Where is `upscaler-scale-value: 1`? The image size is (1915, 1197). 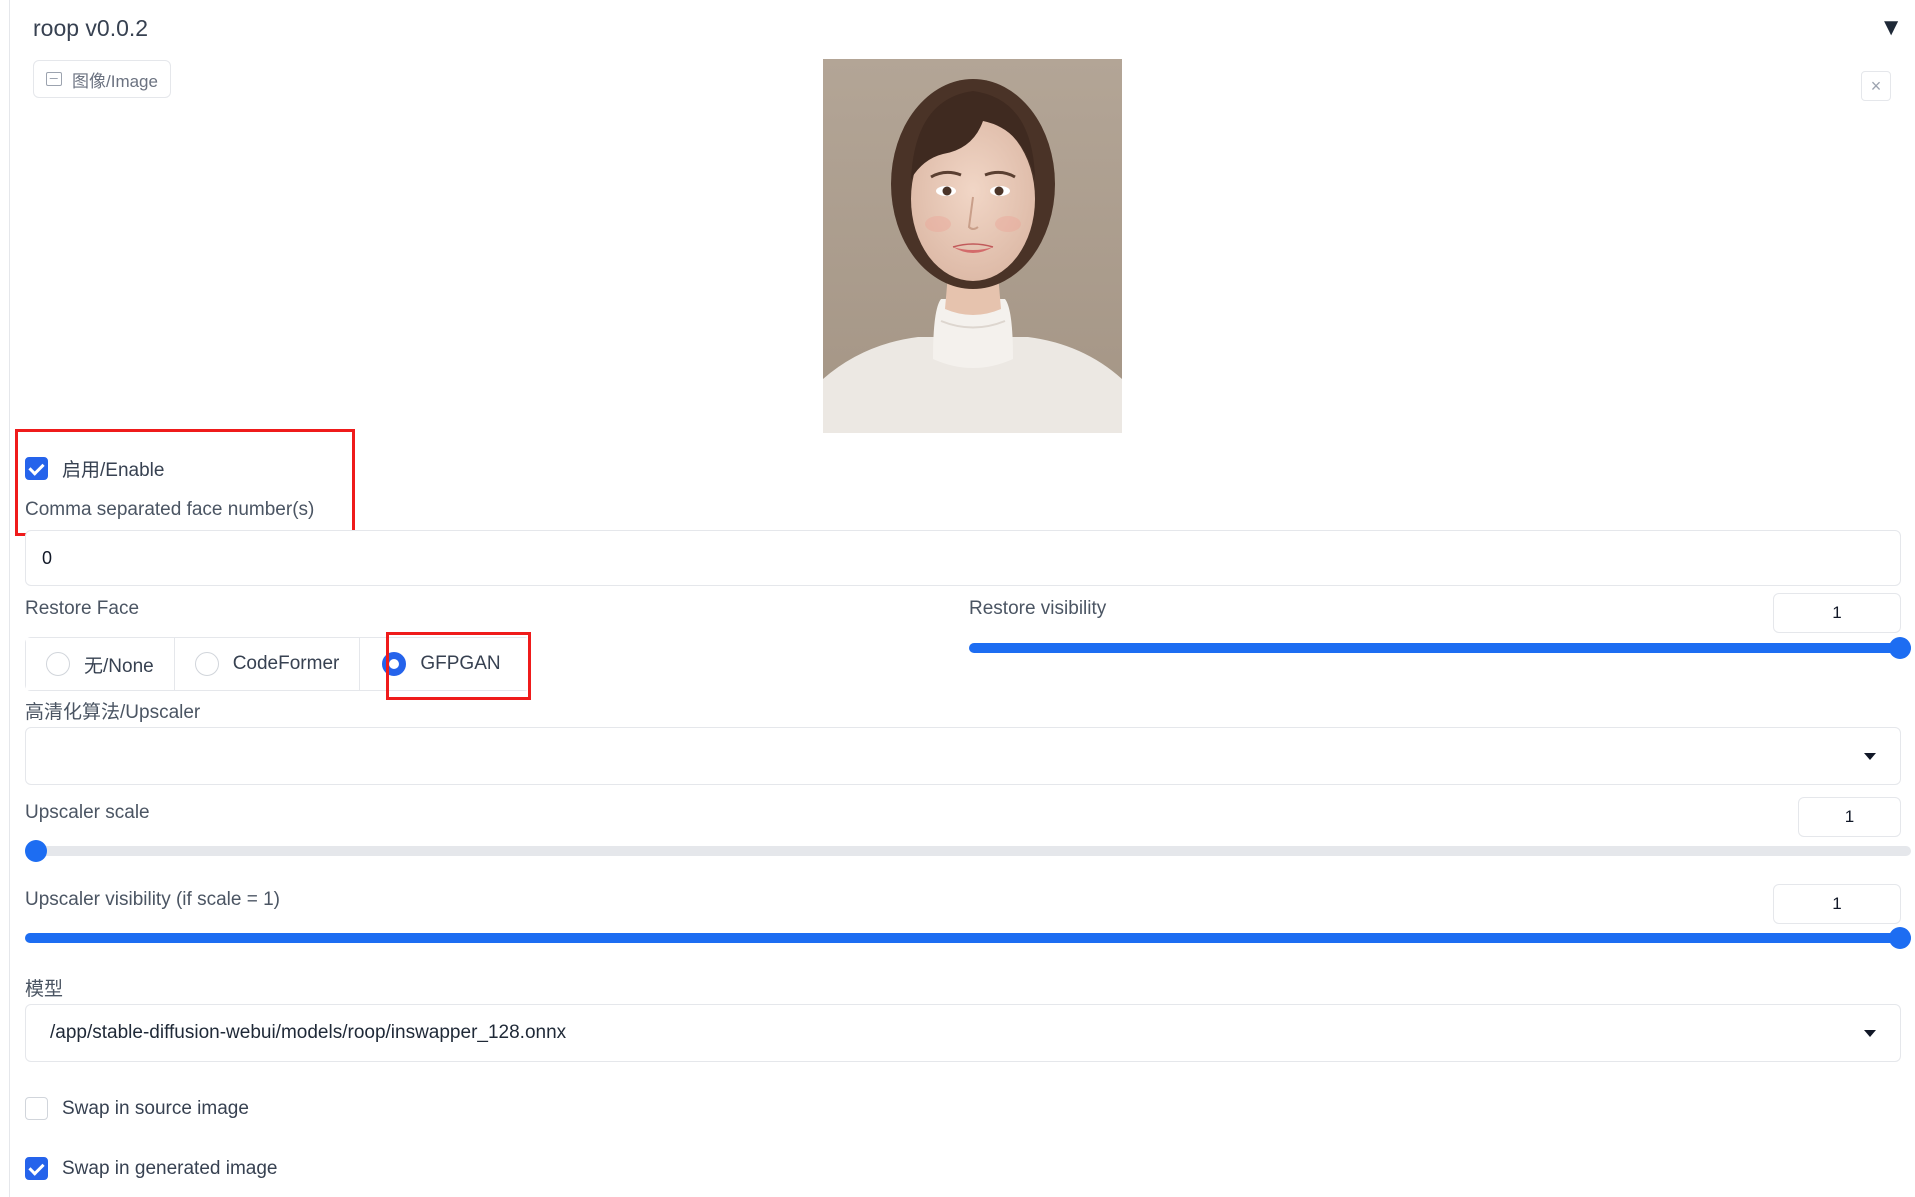 upscaler-scale-value: 1 is located at coordinates (1849, 816).